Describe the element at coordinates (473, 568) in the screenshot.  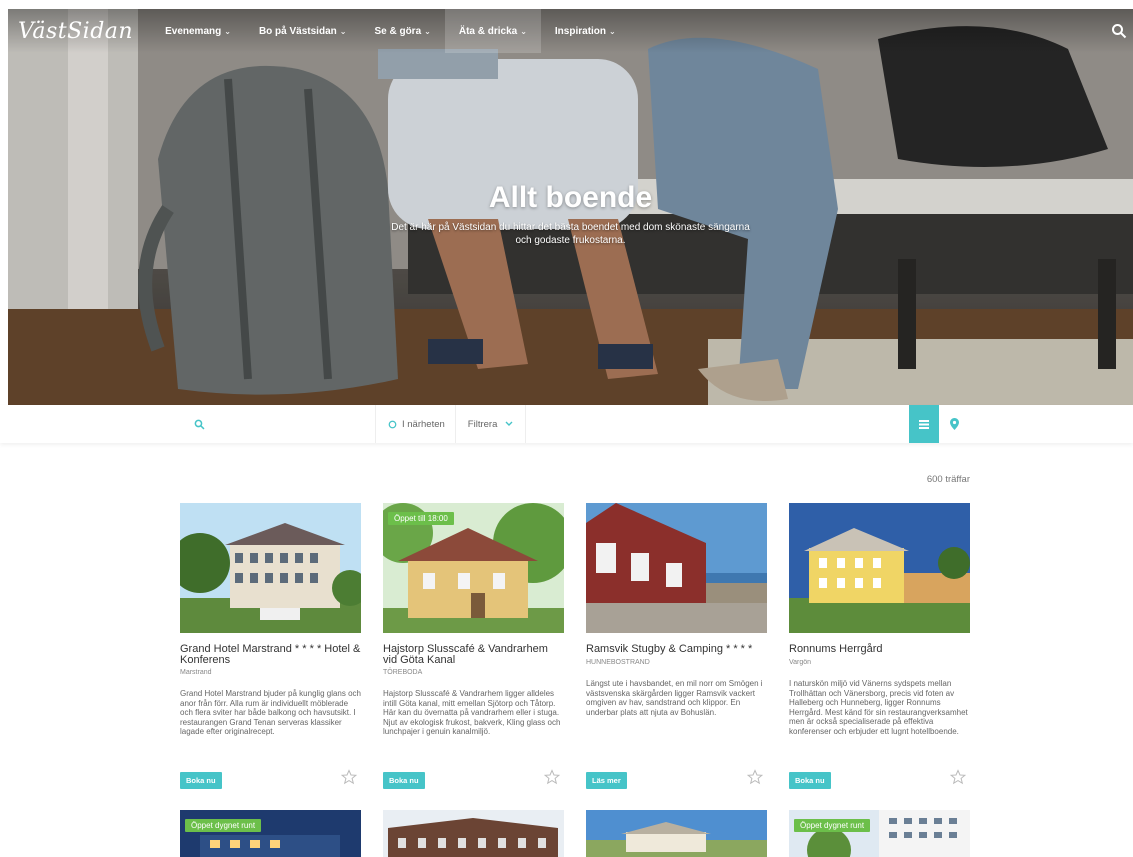
I see `card-image: Öppet till 18:00` at that location.